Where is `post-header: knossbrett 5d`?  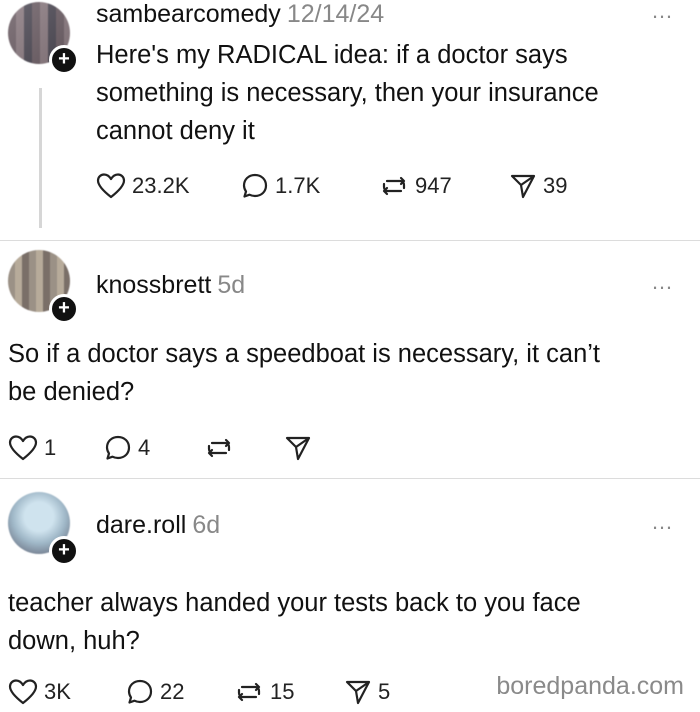 post-header: knossbrett 5d is located at coordinates (170, 285).